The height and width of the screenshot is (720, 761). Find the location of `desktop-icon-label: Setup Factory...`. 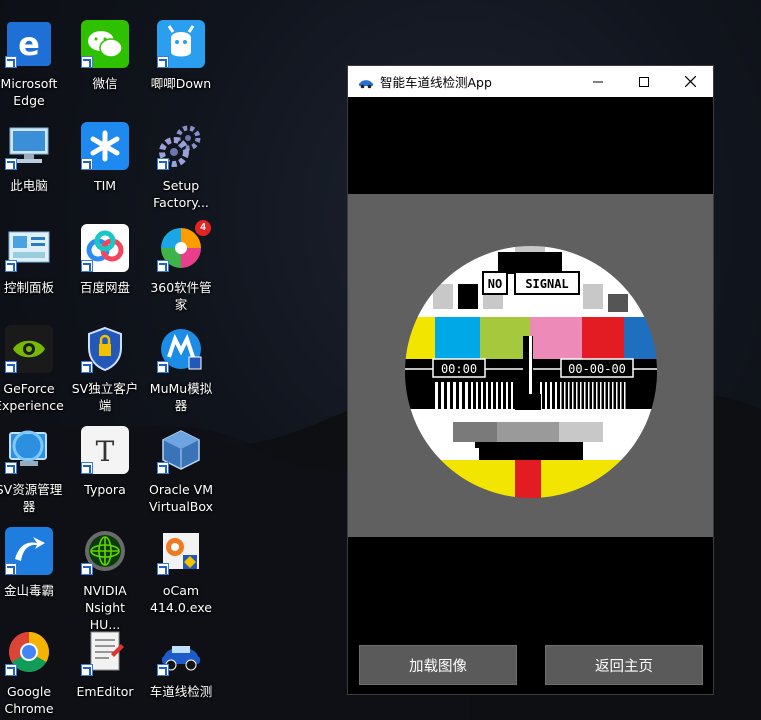

desktop-icon-label: Setup Factory... is located at coordinates (181, 194).